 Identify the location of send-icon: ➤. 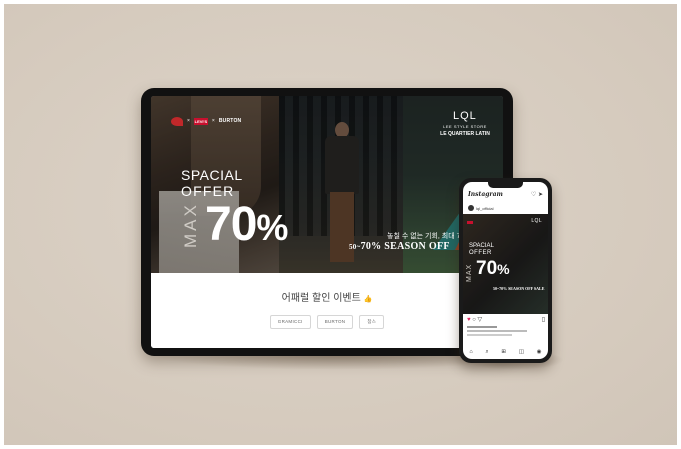
(540, 195).